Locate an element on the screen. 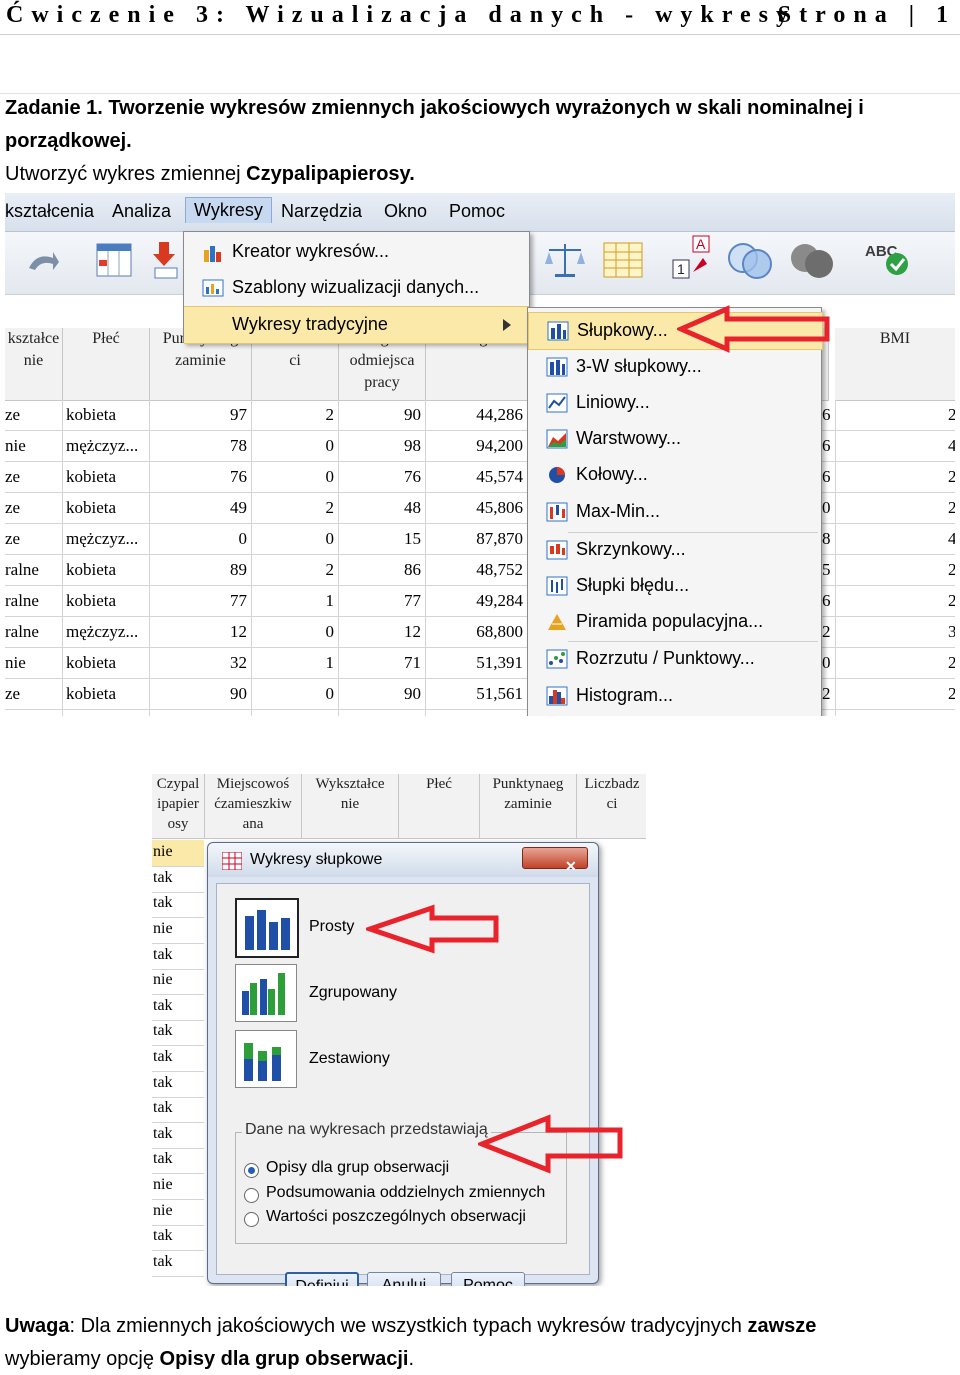  col-header-miejscowosc: Miejscowoś ćzamieszkiw ana is located at coordinates (253, 806).